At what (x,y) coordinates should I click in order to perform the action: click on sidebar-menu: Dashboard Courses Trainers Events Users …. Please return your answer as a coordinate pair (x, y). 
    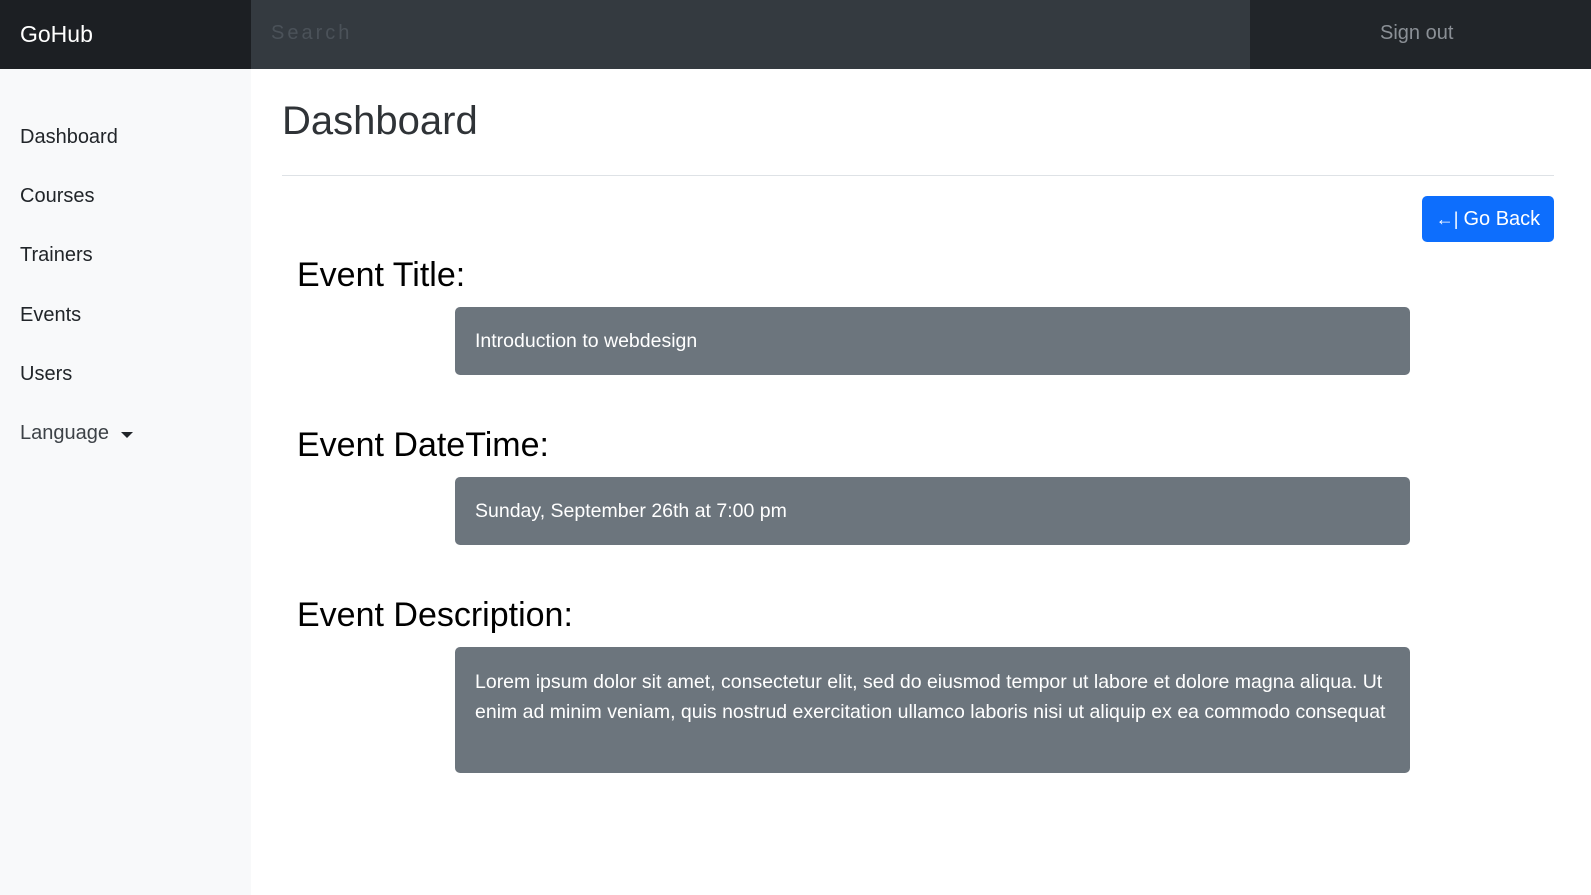
    Looking at the image, I should click on (125, 266).